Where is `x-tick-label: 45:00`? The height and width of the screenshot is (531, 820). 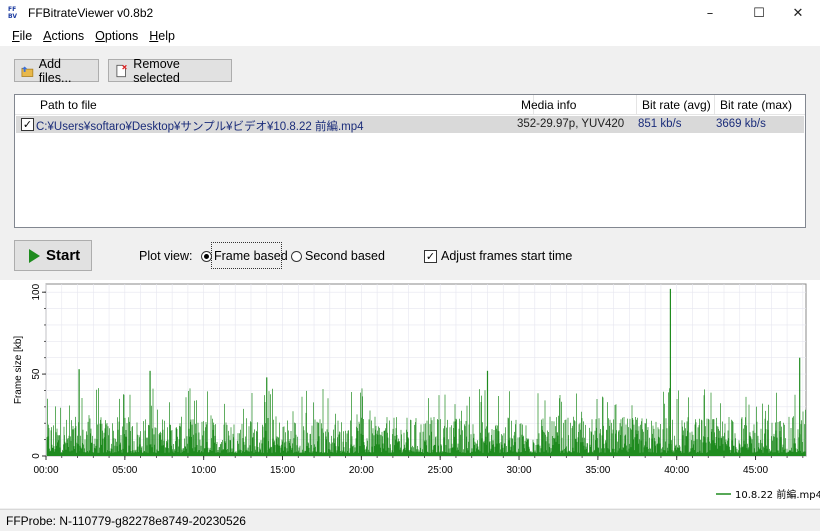 x-tick-label: 45:00 is located at coordinates (755, 470).